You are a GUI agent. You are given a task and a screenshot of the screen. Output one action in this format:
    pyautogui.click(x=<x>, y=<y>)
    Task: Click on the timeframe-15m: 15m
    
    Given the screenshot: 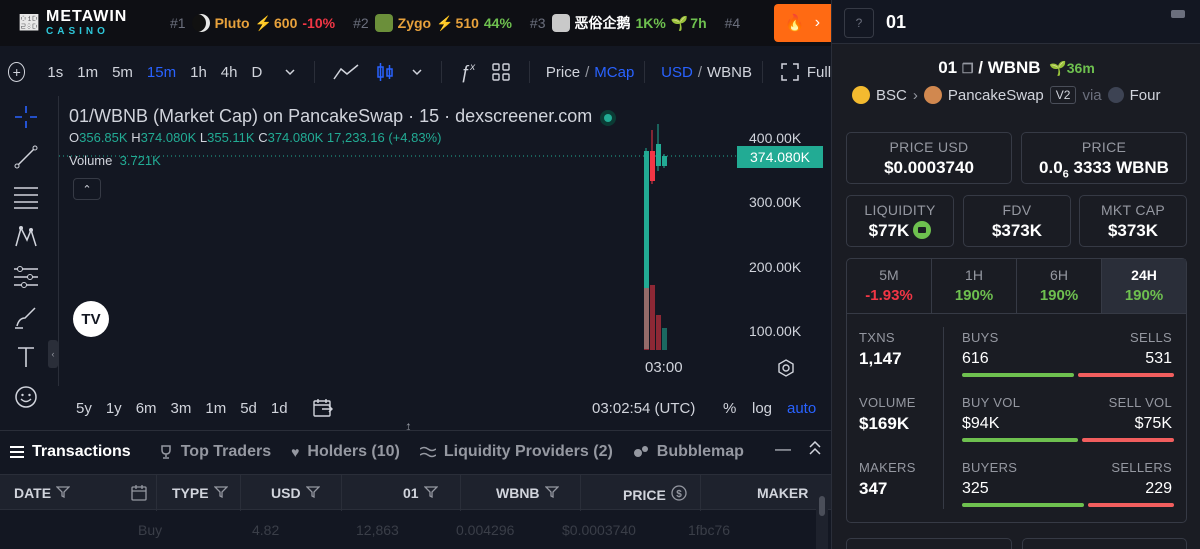 What is the action you would take?
    pyautogui.click(x=161, y=72)
    